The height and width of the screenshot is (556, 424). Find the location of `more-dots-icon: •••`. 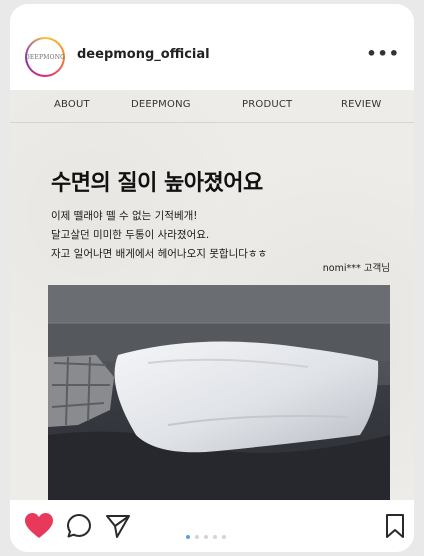

more-dots-icon: ••• is located at coordinates (383, 53).